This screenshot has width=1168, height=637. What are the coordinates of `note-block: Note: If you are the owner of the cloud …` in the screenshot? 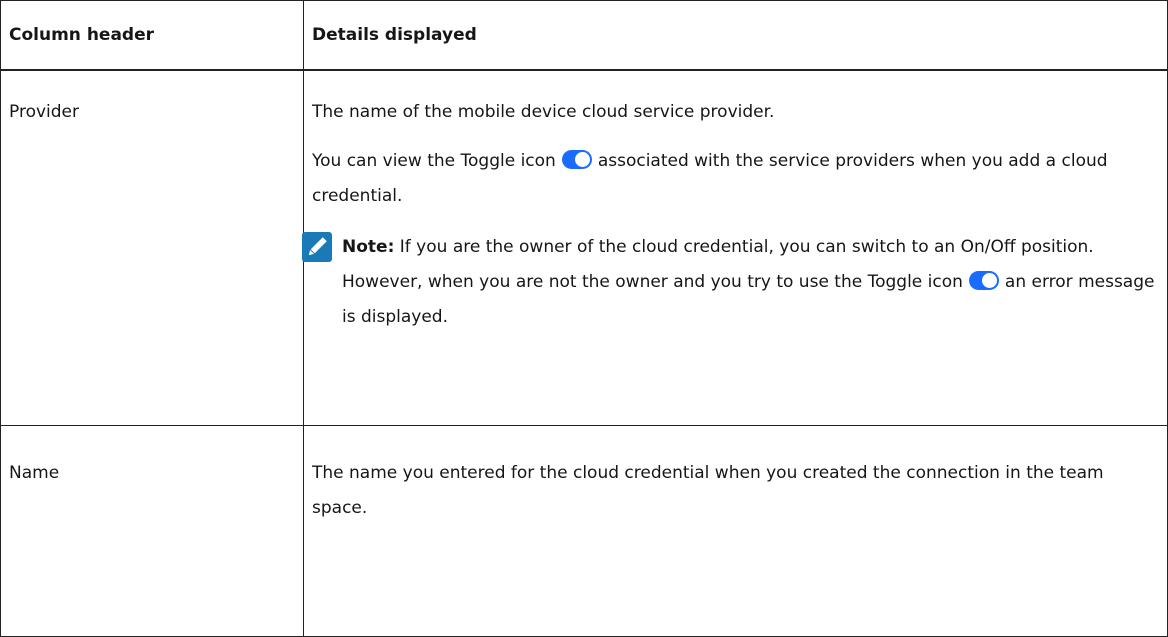 It's located at (730, 282).